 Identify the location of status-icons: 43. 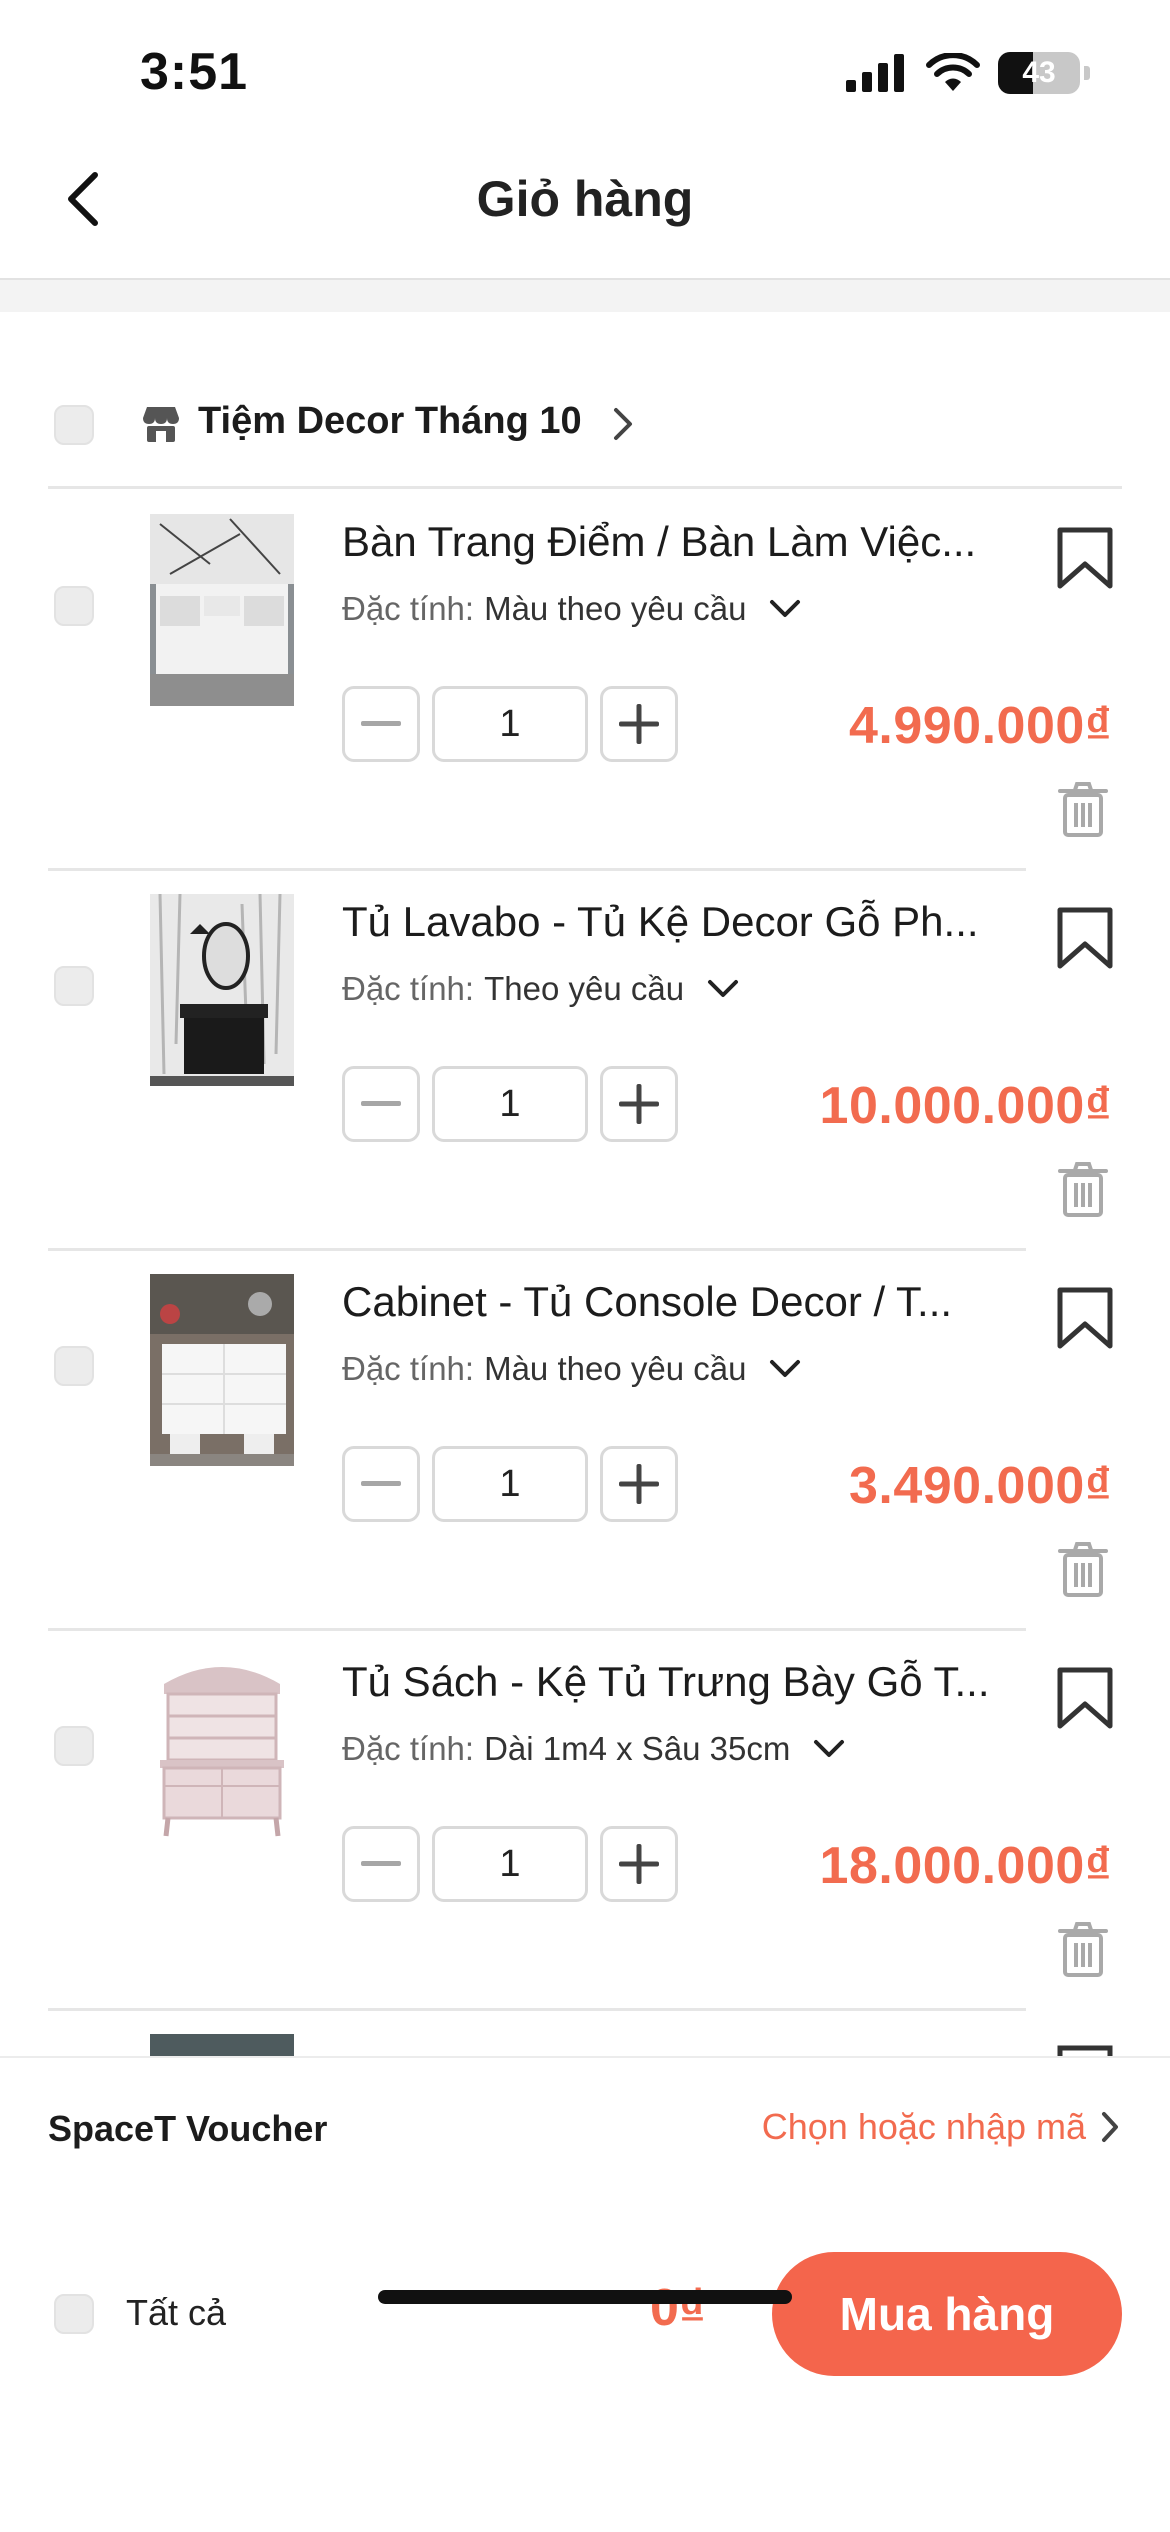
(968, 73).